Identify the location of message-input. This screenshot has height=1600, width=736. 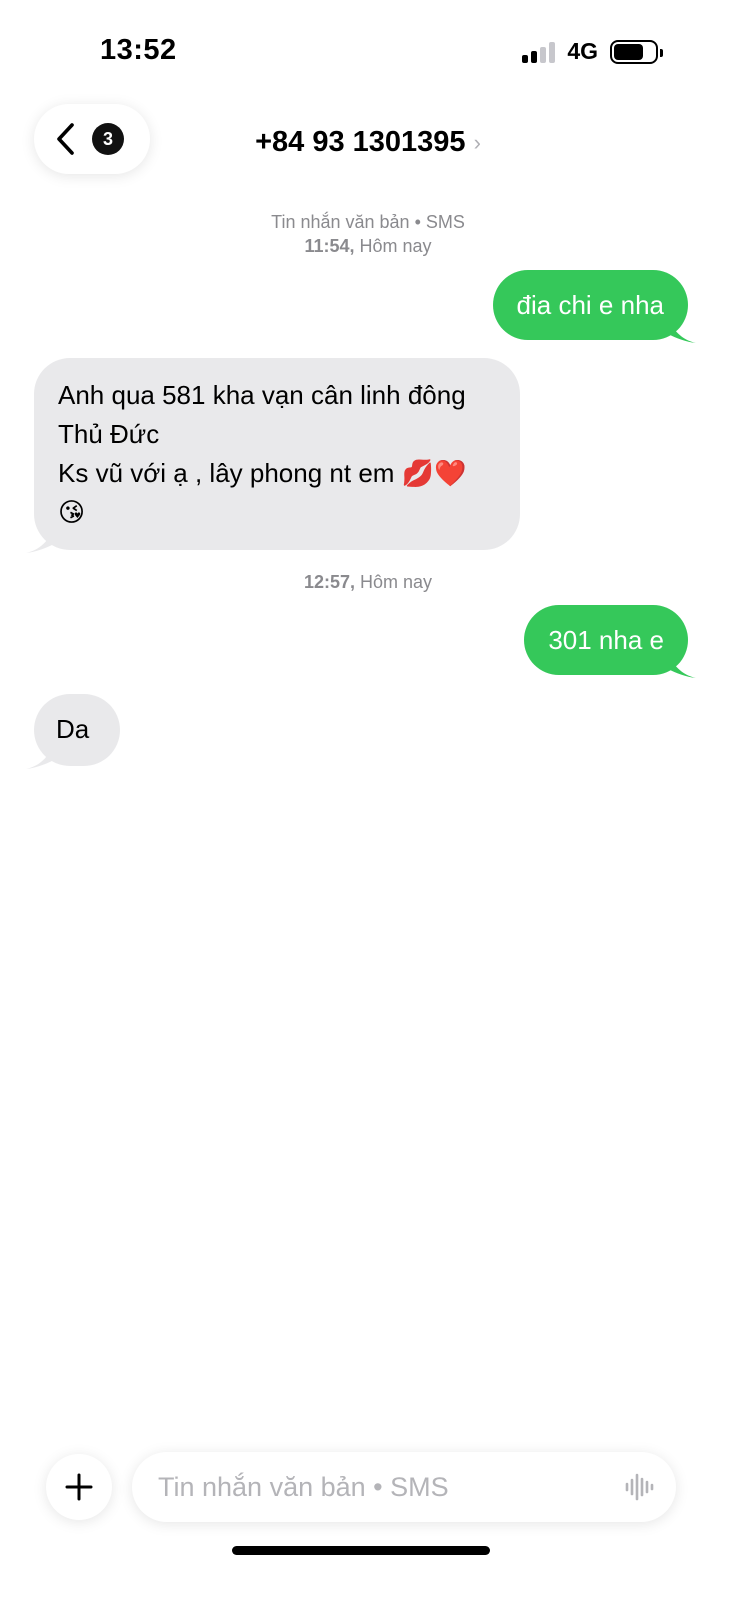
(378, 1487).